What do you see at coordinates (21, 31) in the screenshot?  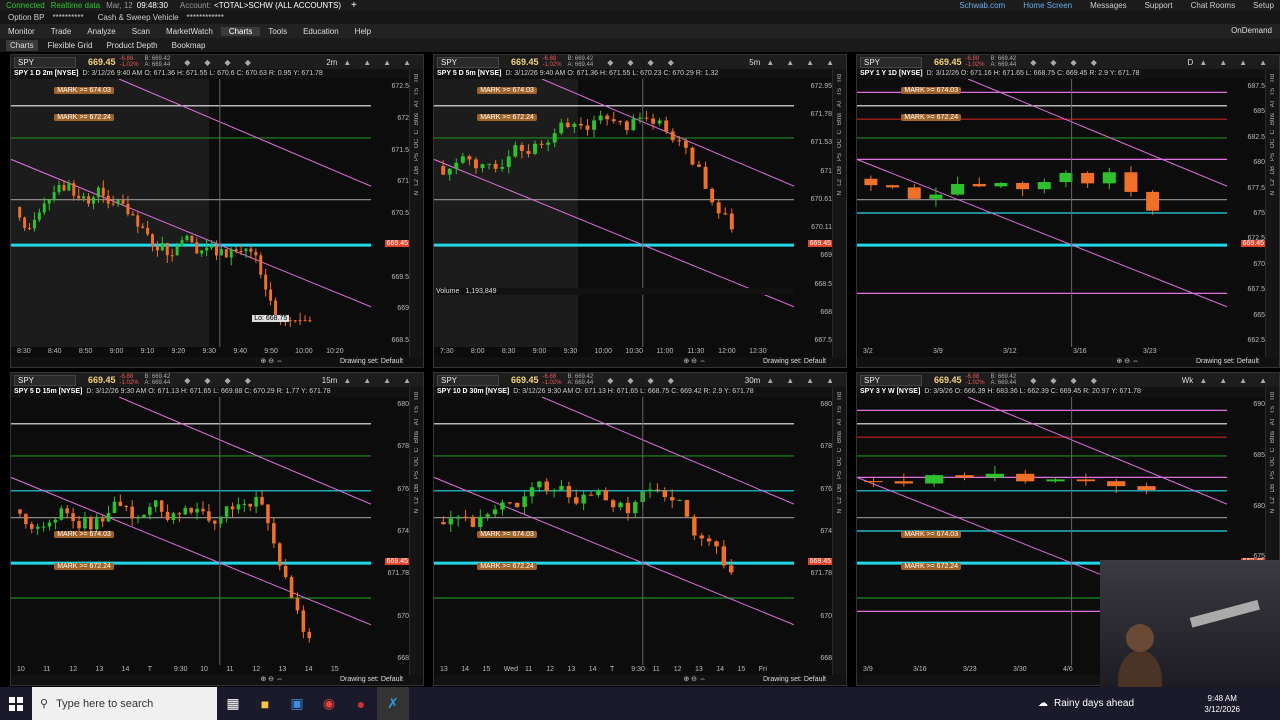 I see `menu-monitor: Monitor` at bounding box center [21, 31].